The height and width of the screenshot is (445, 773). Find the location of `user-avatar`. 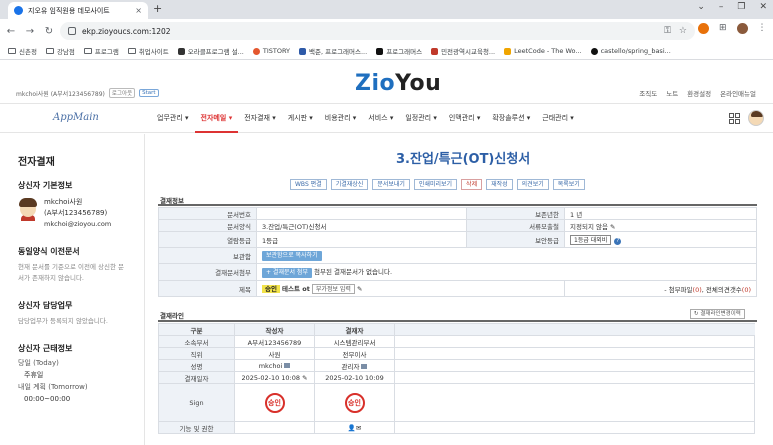

user-avatar is located at coordinates (756, 118).